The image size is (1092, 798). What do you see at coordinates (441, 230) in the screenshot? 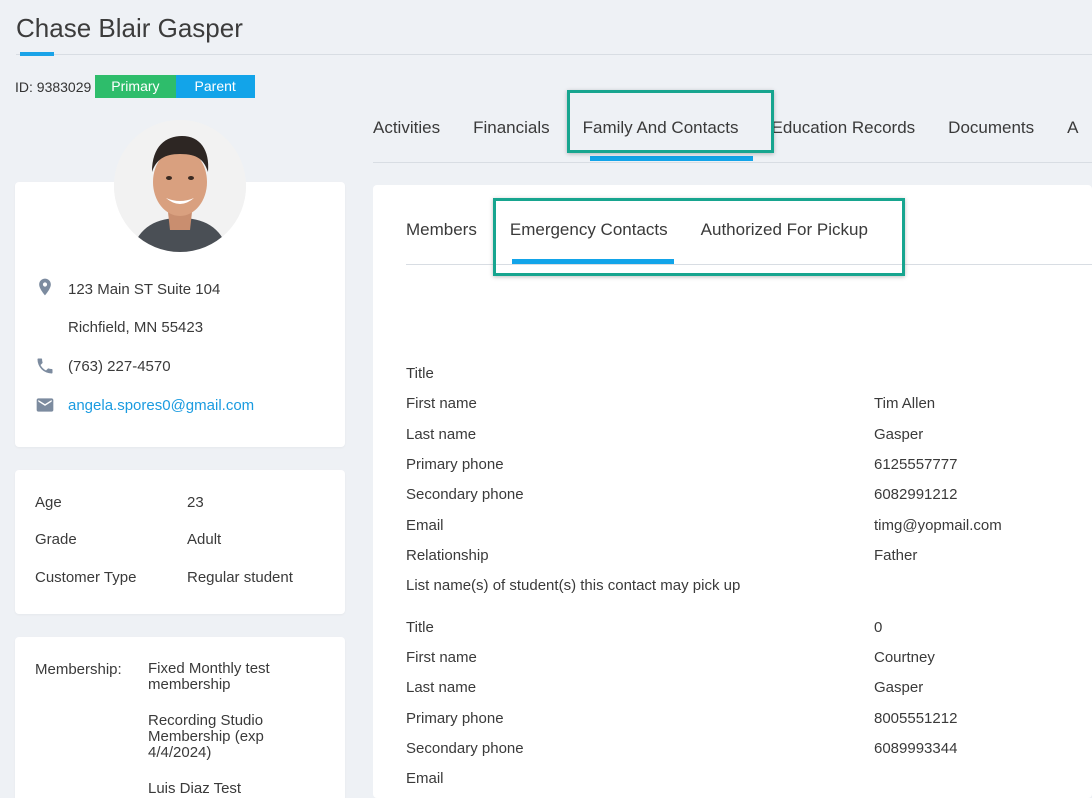
I see `subtab-members: Members` at bounding box center [441, 230].